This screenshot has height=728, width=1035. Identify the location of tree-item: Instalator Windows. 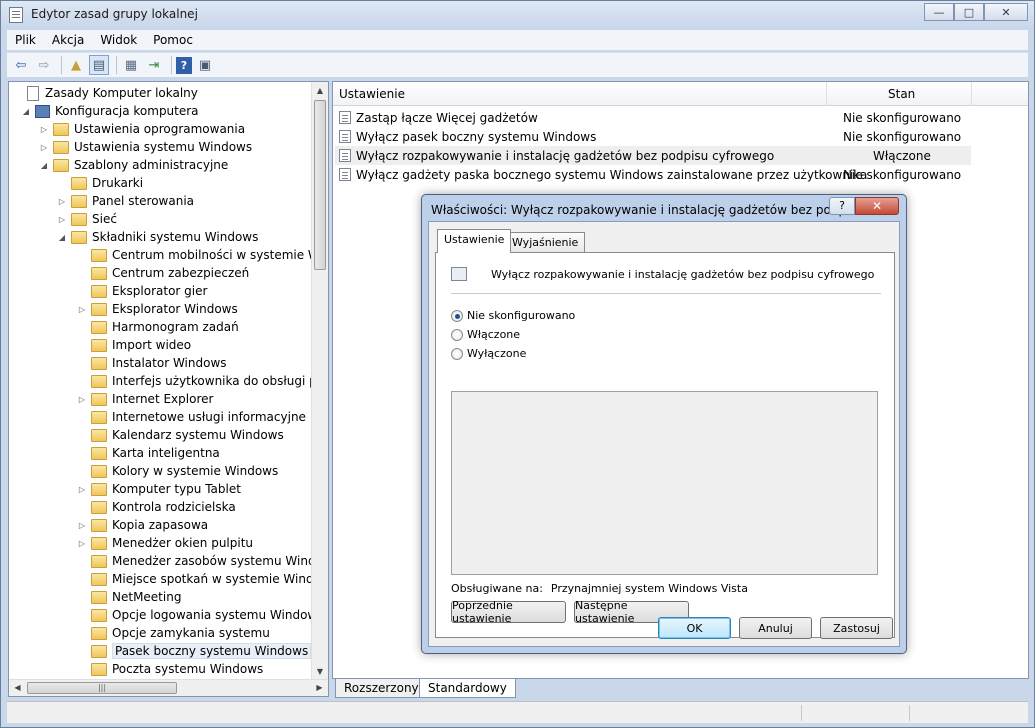
(152, 363).